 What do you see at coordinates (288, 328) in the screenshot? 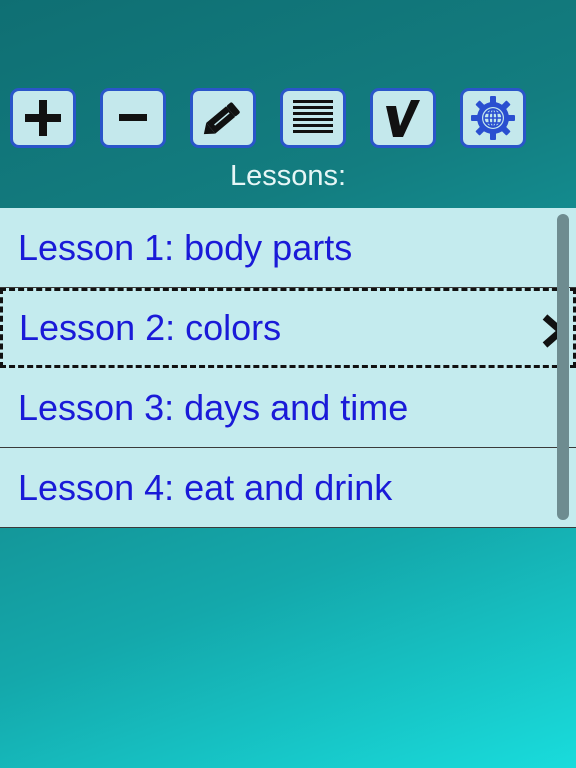
I see `lesson-item-2: Lesson 2: colors` at bounding box center [288, 328].